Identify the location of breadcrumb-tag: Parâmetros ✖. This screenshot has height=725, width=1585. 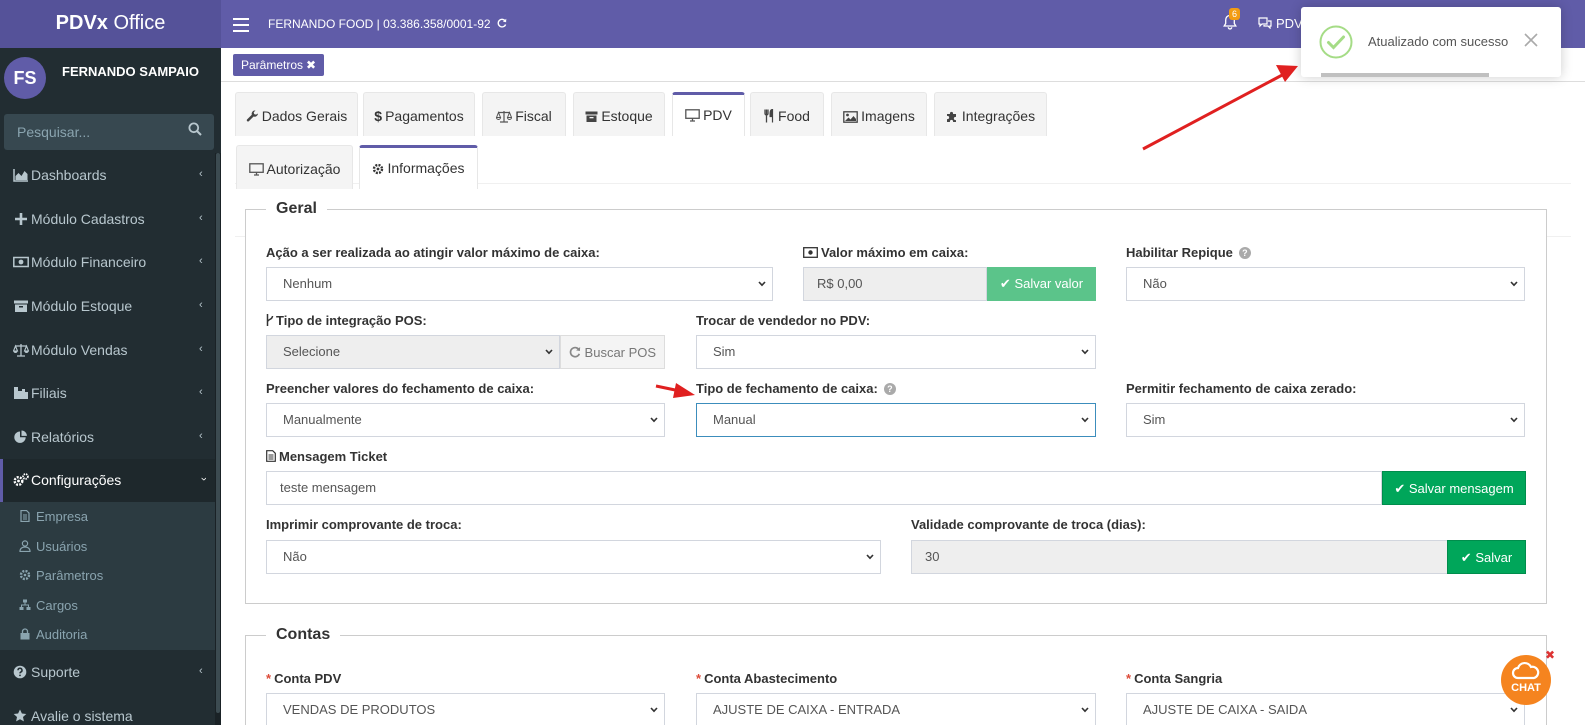
(279, 65).